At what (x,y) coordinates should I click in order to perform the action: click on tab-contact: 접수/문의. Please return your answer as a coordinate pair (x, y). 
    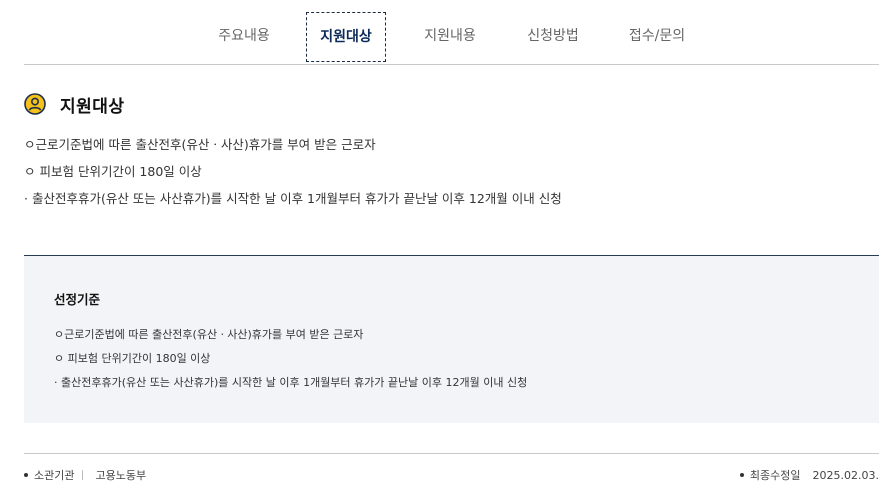
    Looking at the image, I should click on (657, 37).